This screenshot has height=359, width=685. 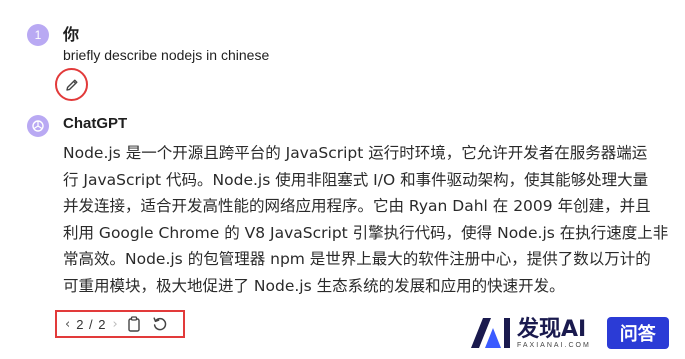 I want to click on edit-message-button, so click(x=71, y=84).